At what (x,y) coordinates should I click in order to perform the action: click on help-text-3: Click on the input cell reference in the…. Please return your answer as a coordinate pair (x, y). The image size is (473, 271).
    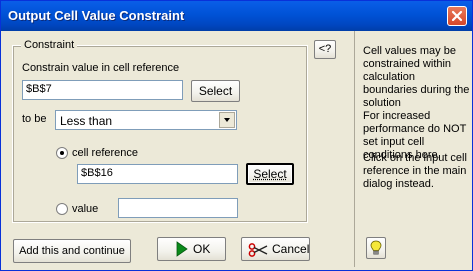
    Looking at the image, I should click on (415, 171).